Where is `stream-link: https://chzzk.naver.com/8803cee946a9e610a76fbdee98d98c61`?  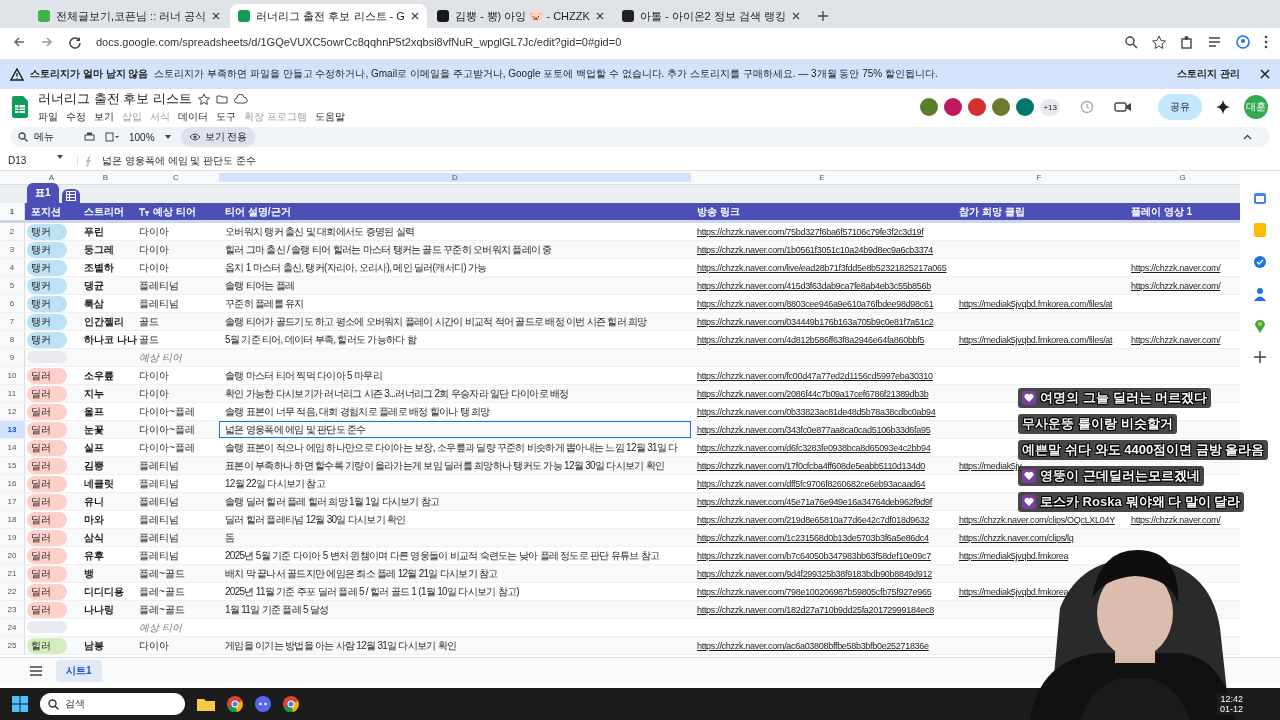
stream-link: https://chzzk.naver.com/8803cee946a9e610a76fbdee98d98c61 is located at coordinates (815, 304).